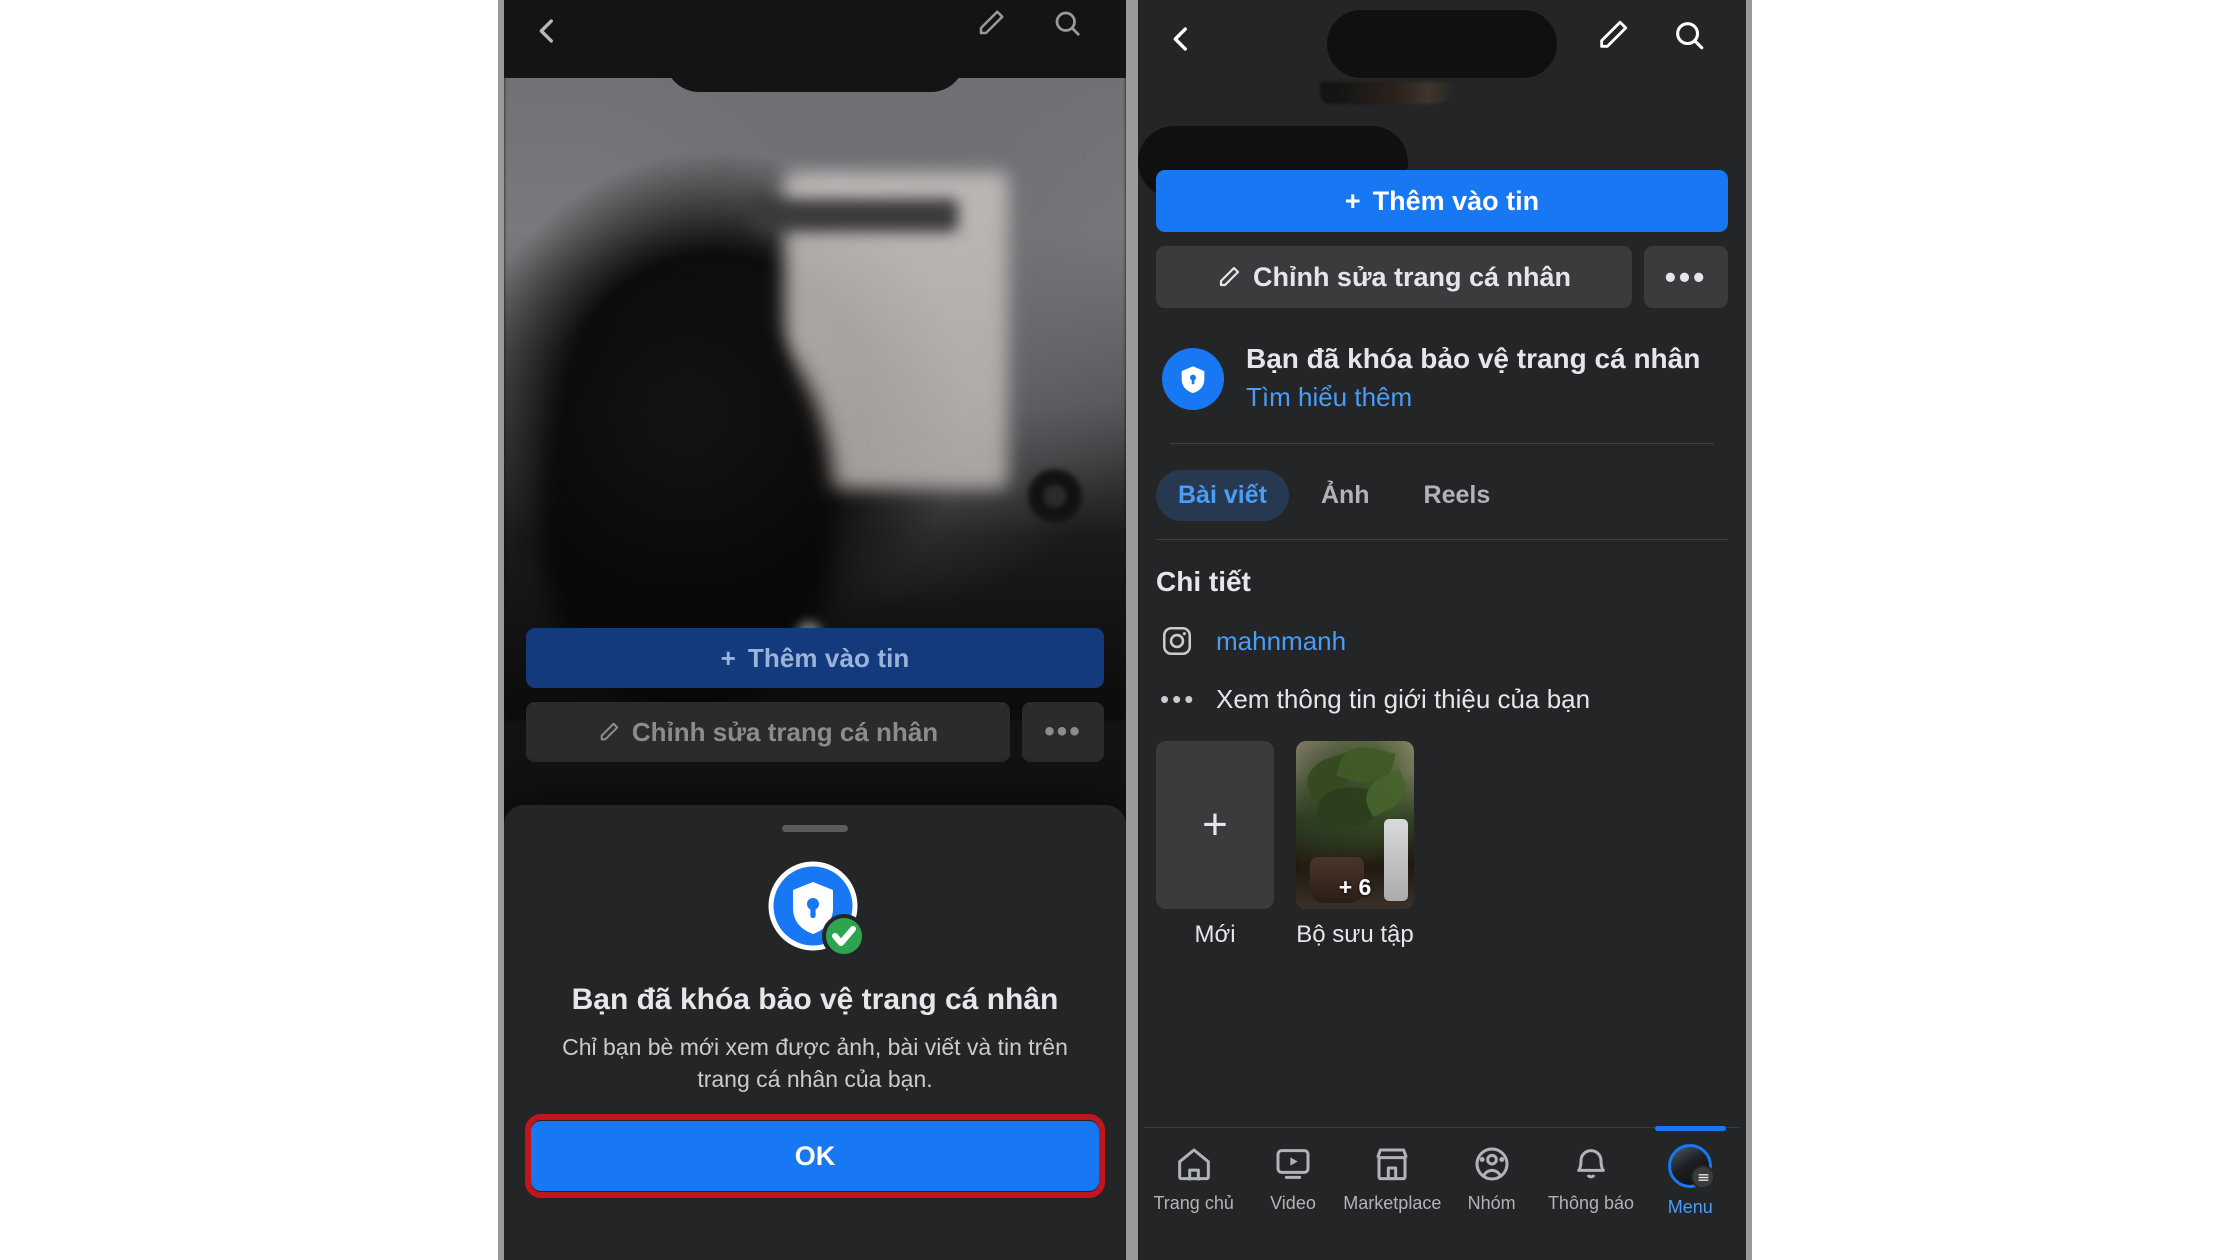  I want to click on menu-avatar-icon, so click(1692, 1166).